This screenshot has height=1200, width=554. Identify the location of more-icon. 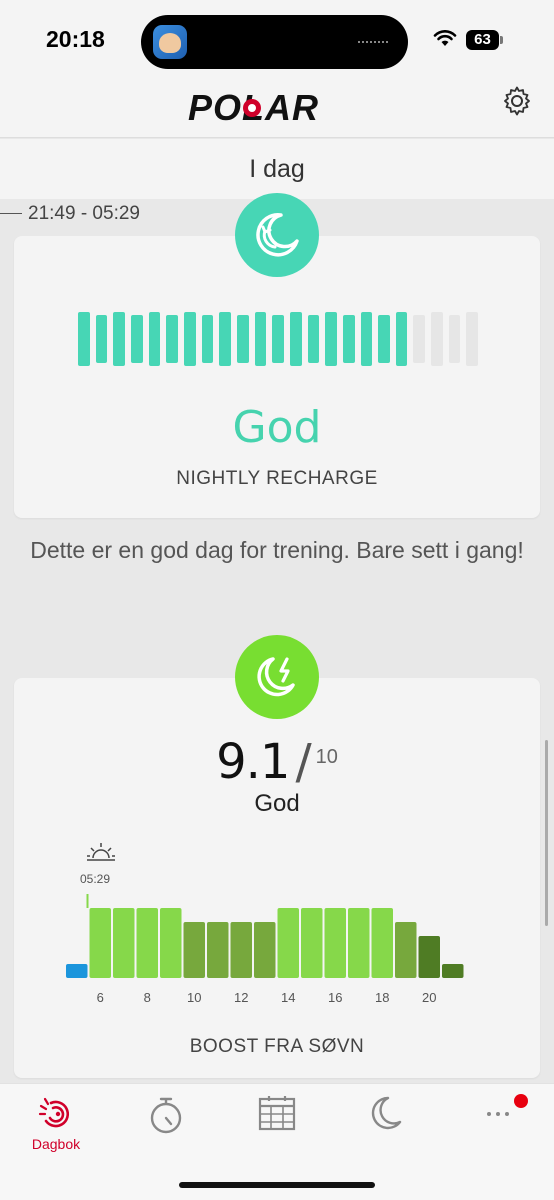
(498, 1114).